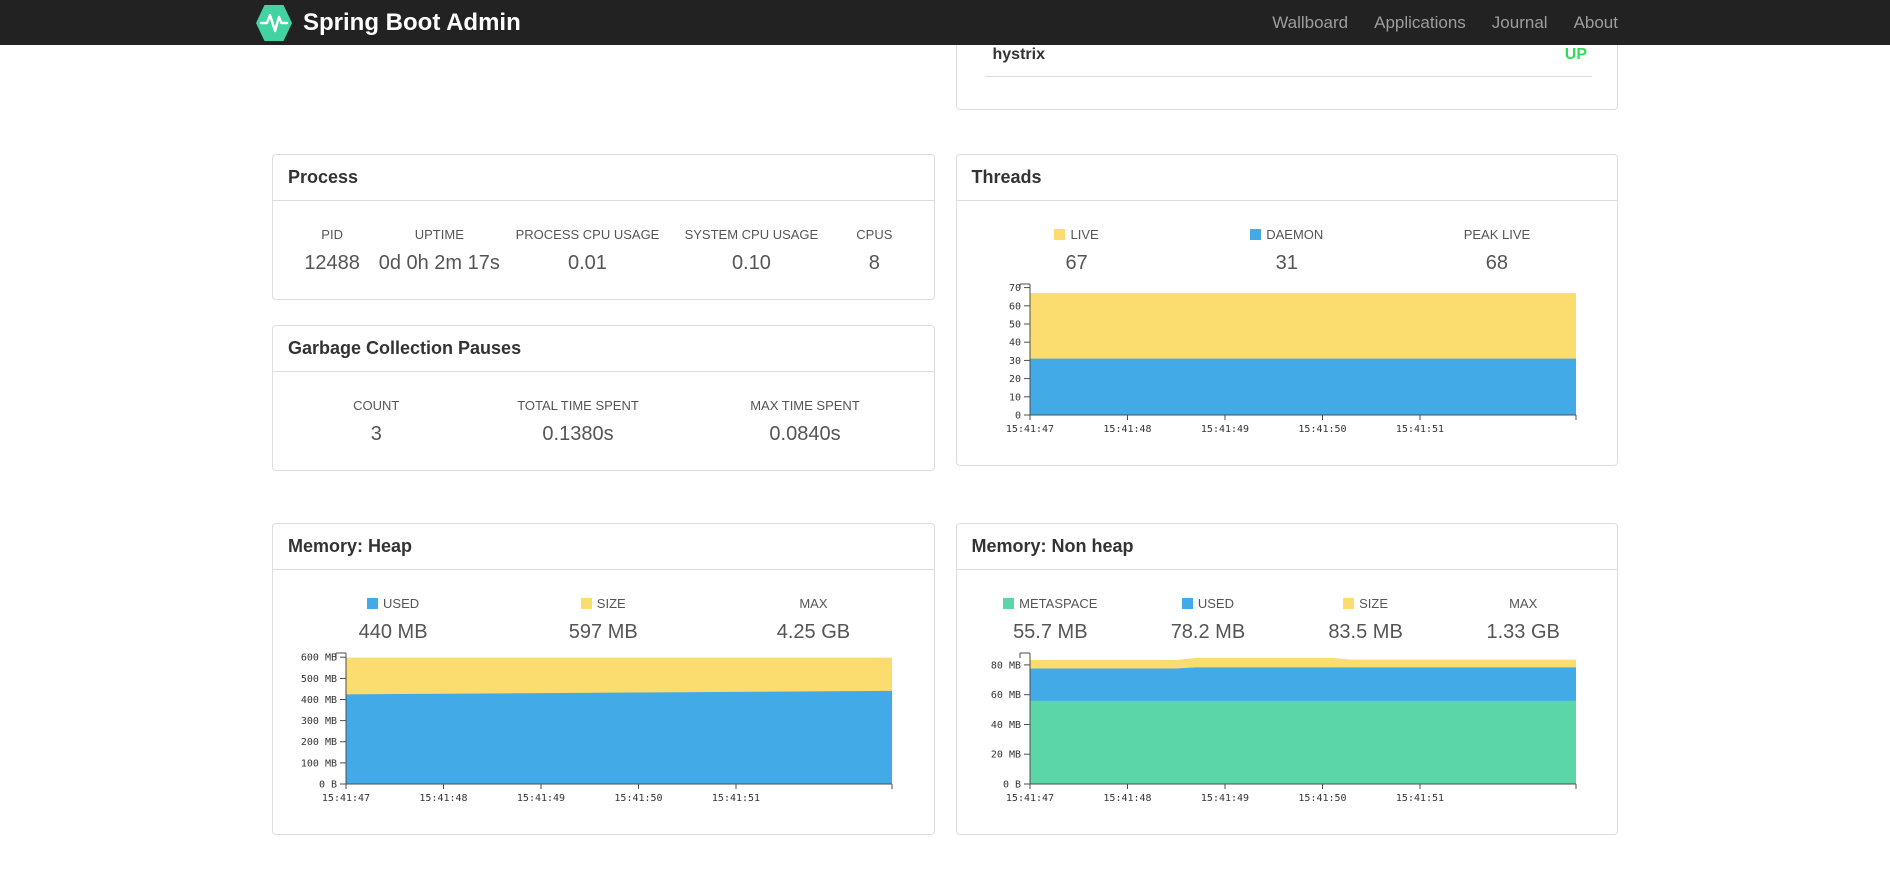 This screenshot has height=892, width=1890. I want to click on memory-heap-panel-heading: Memory: Heap, so click(603, 547).